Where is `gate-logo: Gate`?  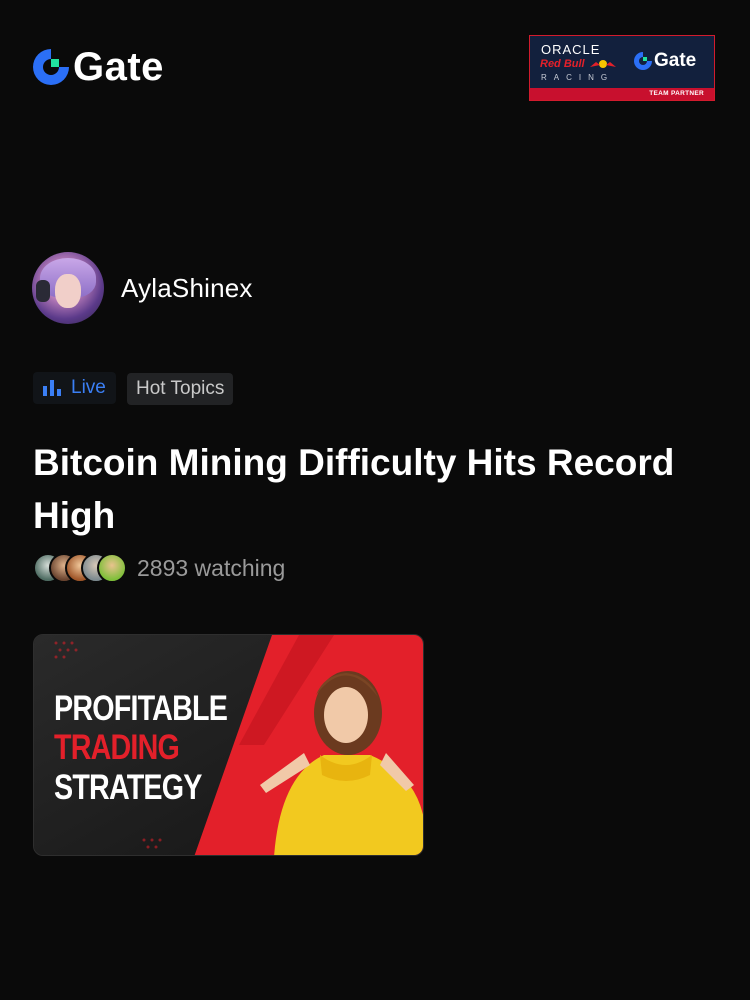 gate-logo: Gate is located at coordinates (98, 67).